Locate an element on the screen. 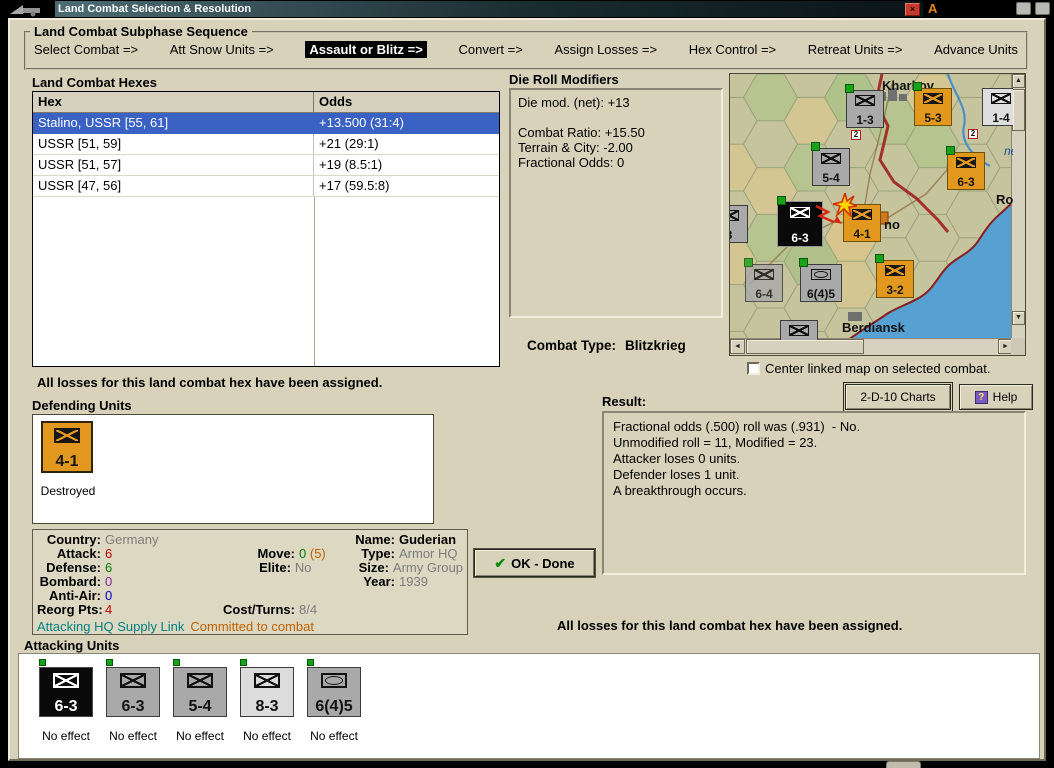 This screenshot has width=1054, height=768. help-button: Help is located at coordinates (996, 397).